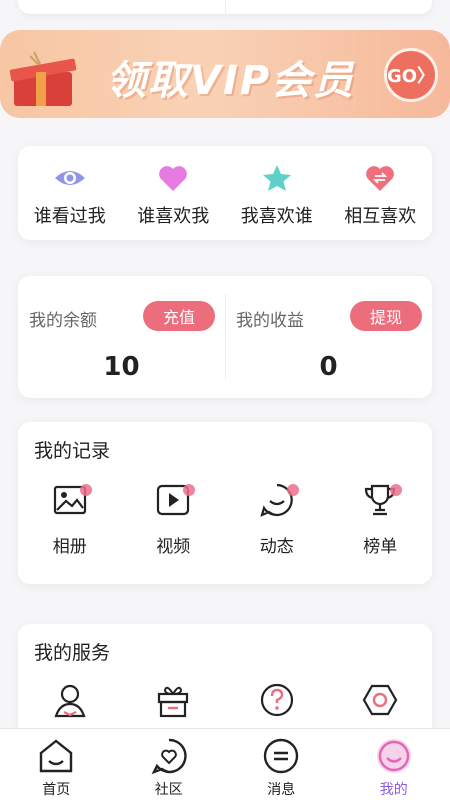 This screenshot has width=450, height=800. Describe the element at coordinates (70, 519) in the screenshot. I see `record-album: 相册` at that location.